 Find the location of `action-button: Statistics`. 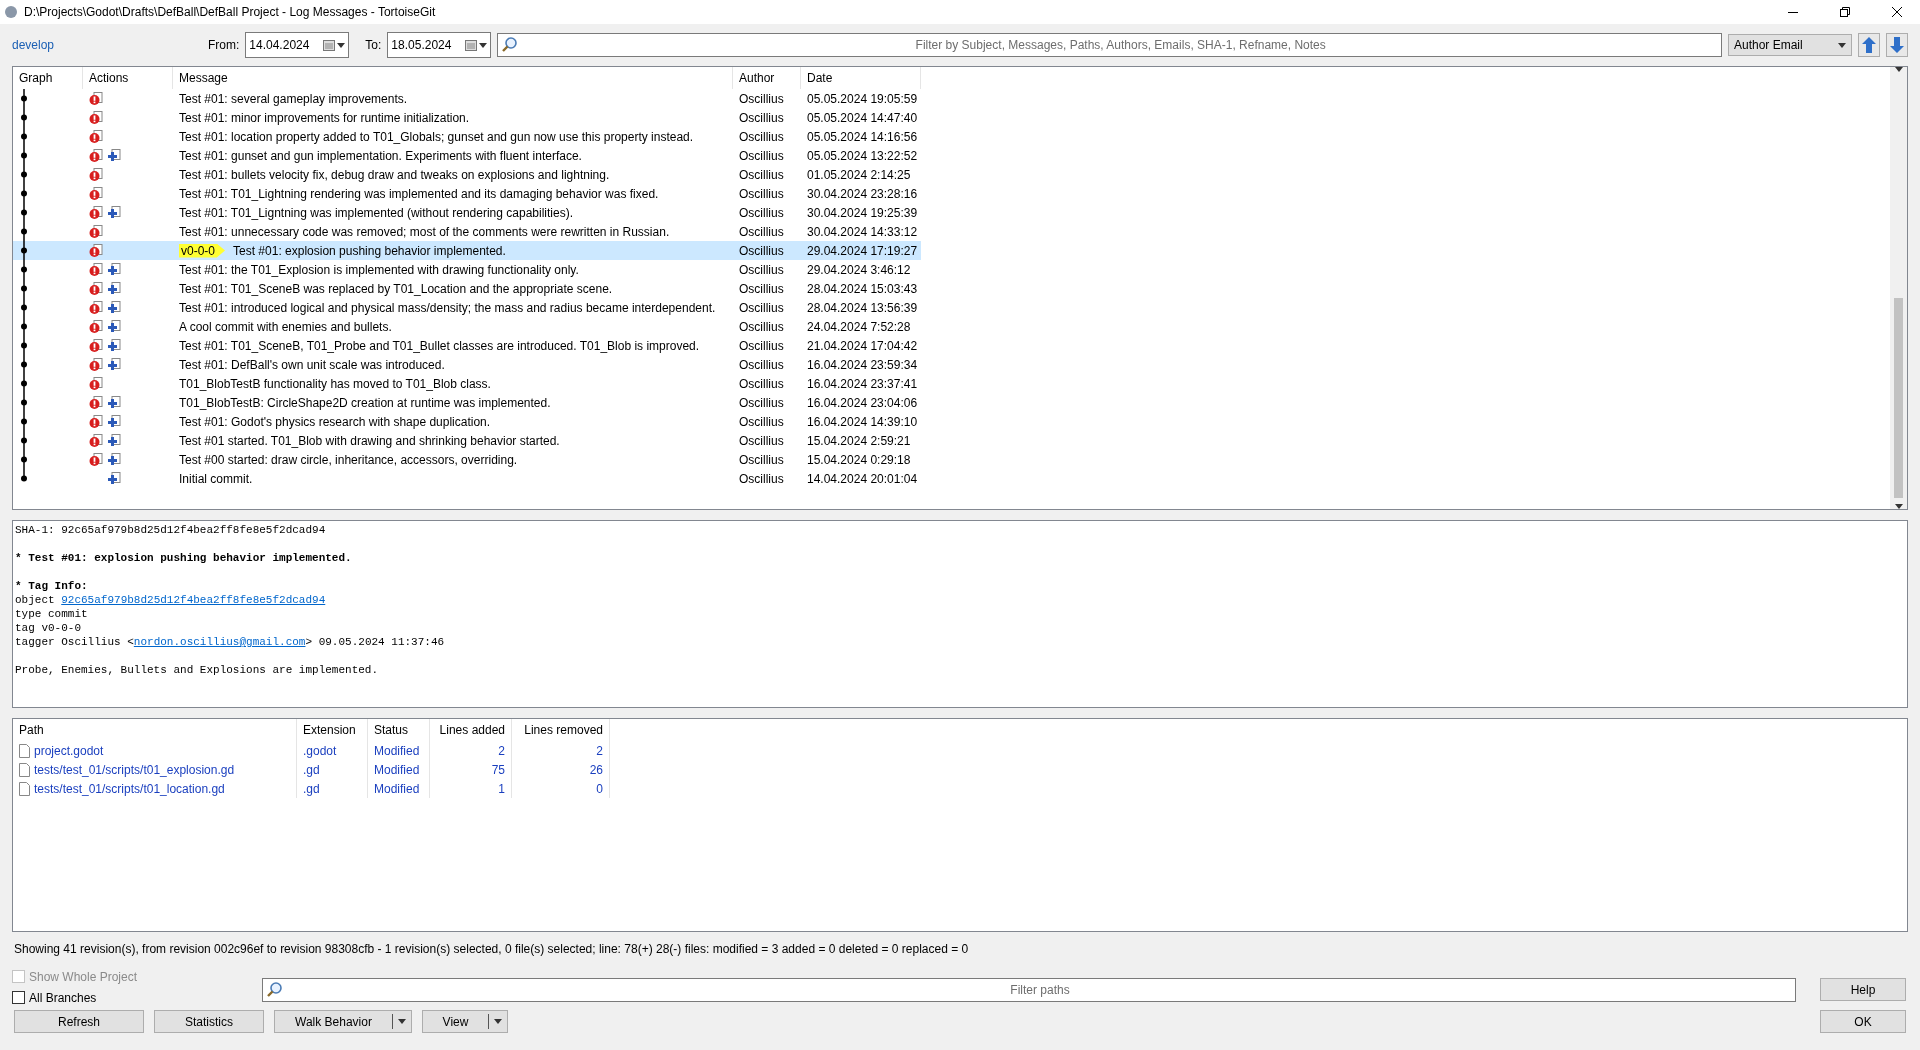

action-button: Statistics is located at coordinates (209, 1021).